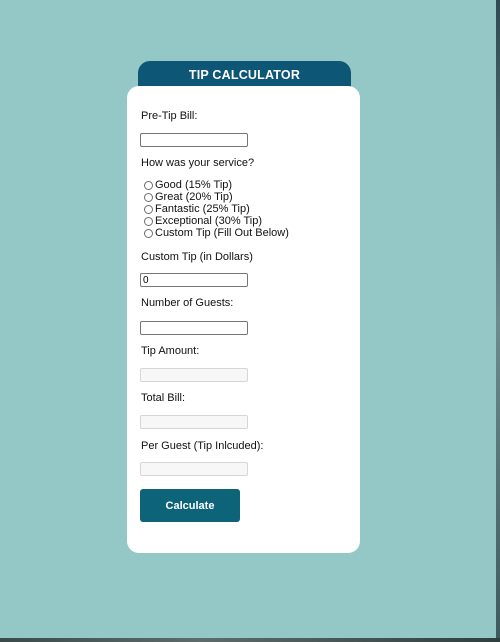 This screenshot has height=642, width=500. Describe the element at coordinates (194, 197) in the screenshot. I see `service-option-label: Great (20% Tip)` at that location.